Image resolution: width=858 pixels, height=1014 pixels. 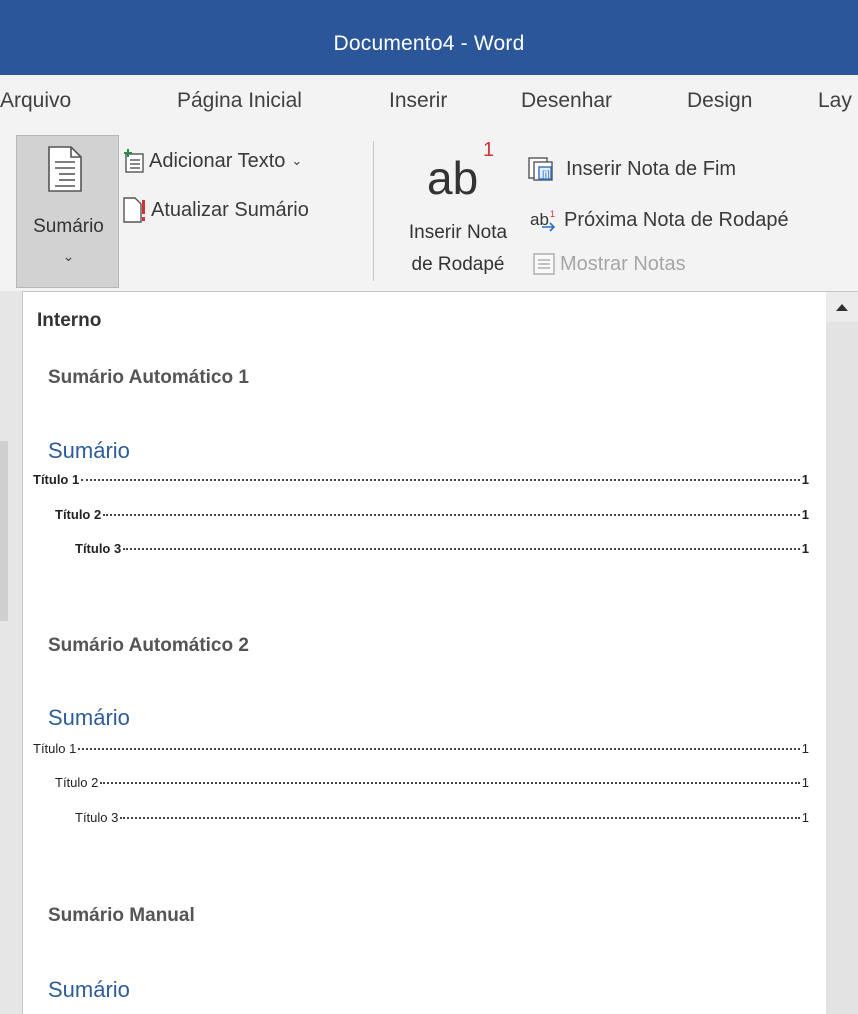 What do you see at coordinates (35, 101) in the screenshot?
I see `tab-arquivo: Arquivo` at bounding box center [35, 101].